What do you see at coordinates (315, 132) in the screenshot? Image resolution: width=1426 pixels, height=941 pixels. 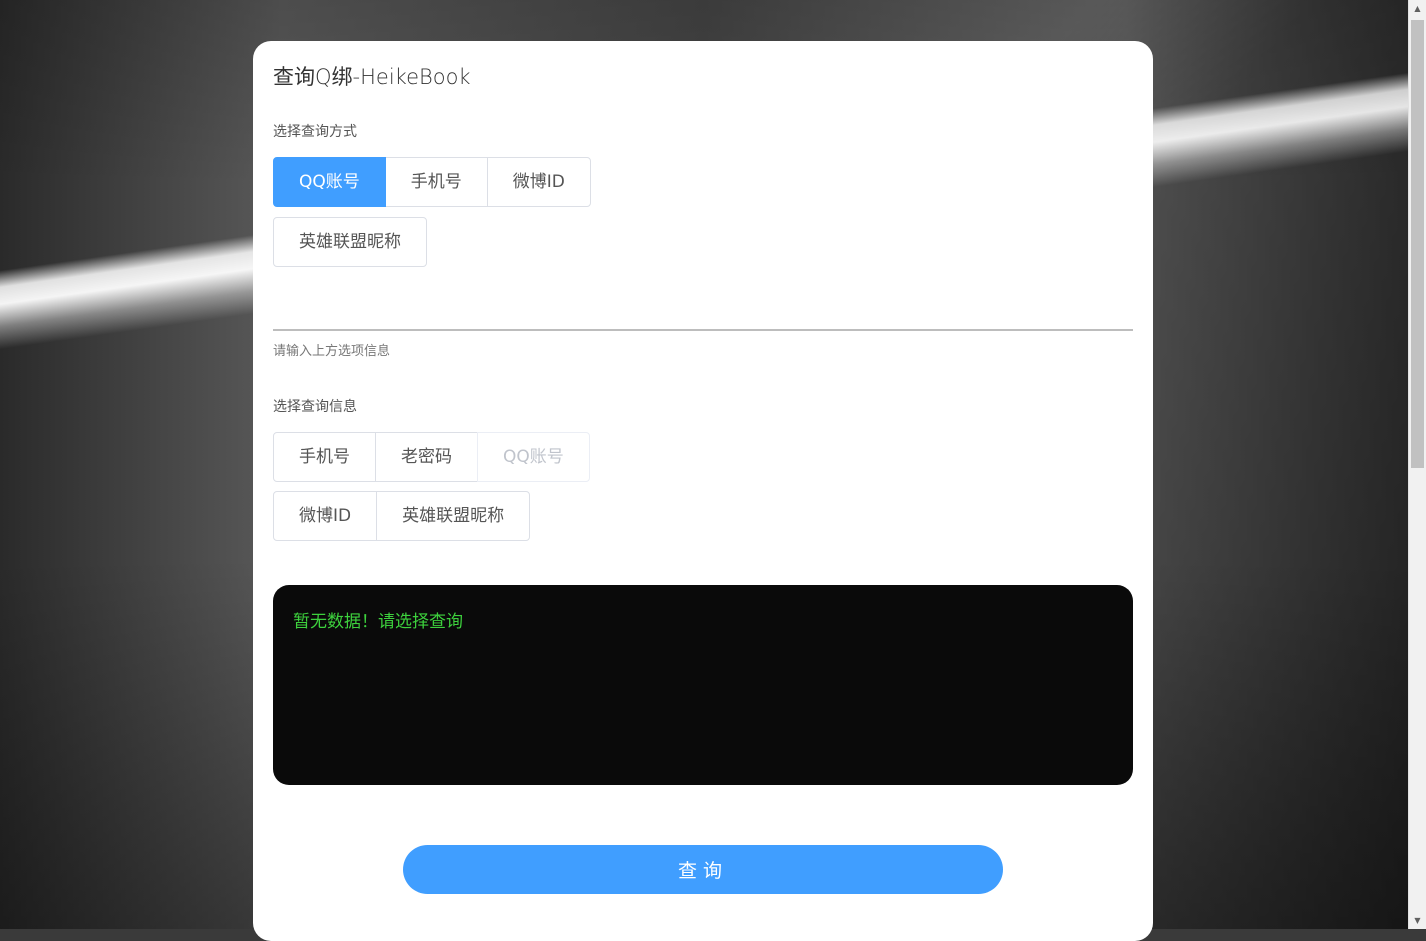 I see `method-section-label: 选择查询方式` at bounding box center [315, 132].